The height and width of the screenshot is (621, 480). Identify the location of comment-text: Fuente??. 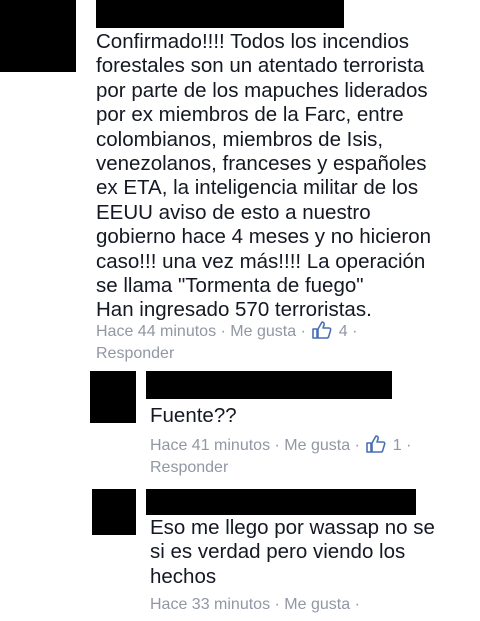
(193, 416).